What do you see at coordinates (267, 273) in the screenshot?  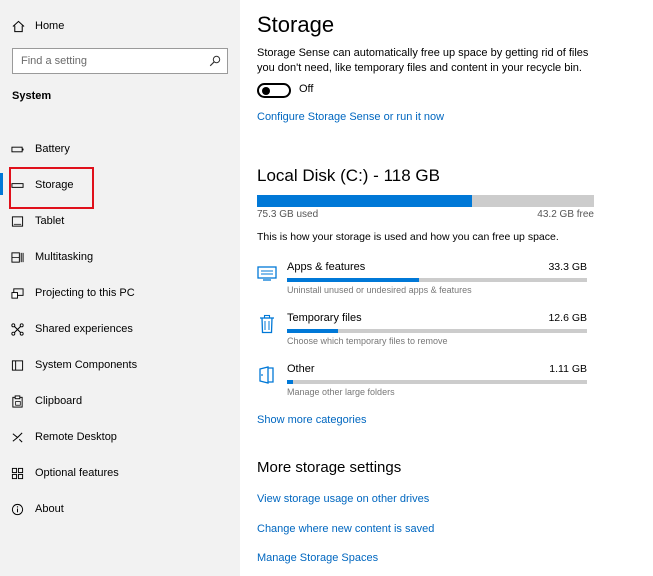 I see `apps-icon` at bounding box center [267, 273].